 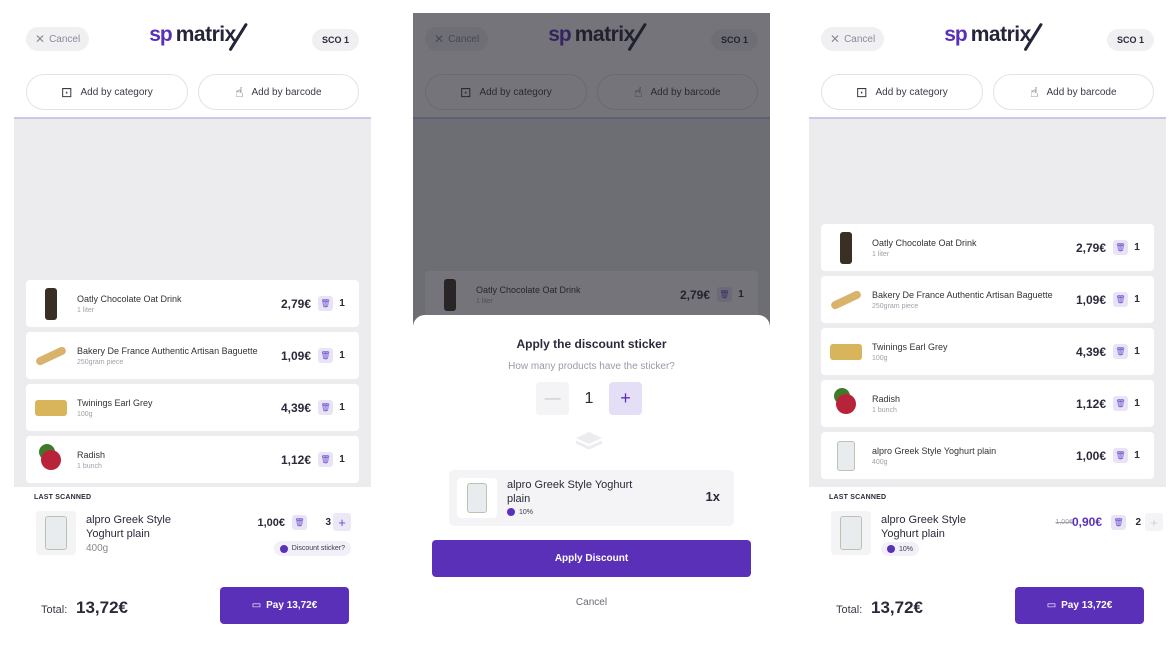 What do you see at coordinates (589, 441) in the screenshot?
I see `stack-icon` at bounding box center [589, 441].